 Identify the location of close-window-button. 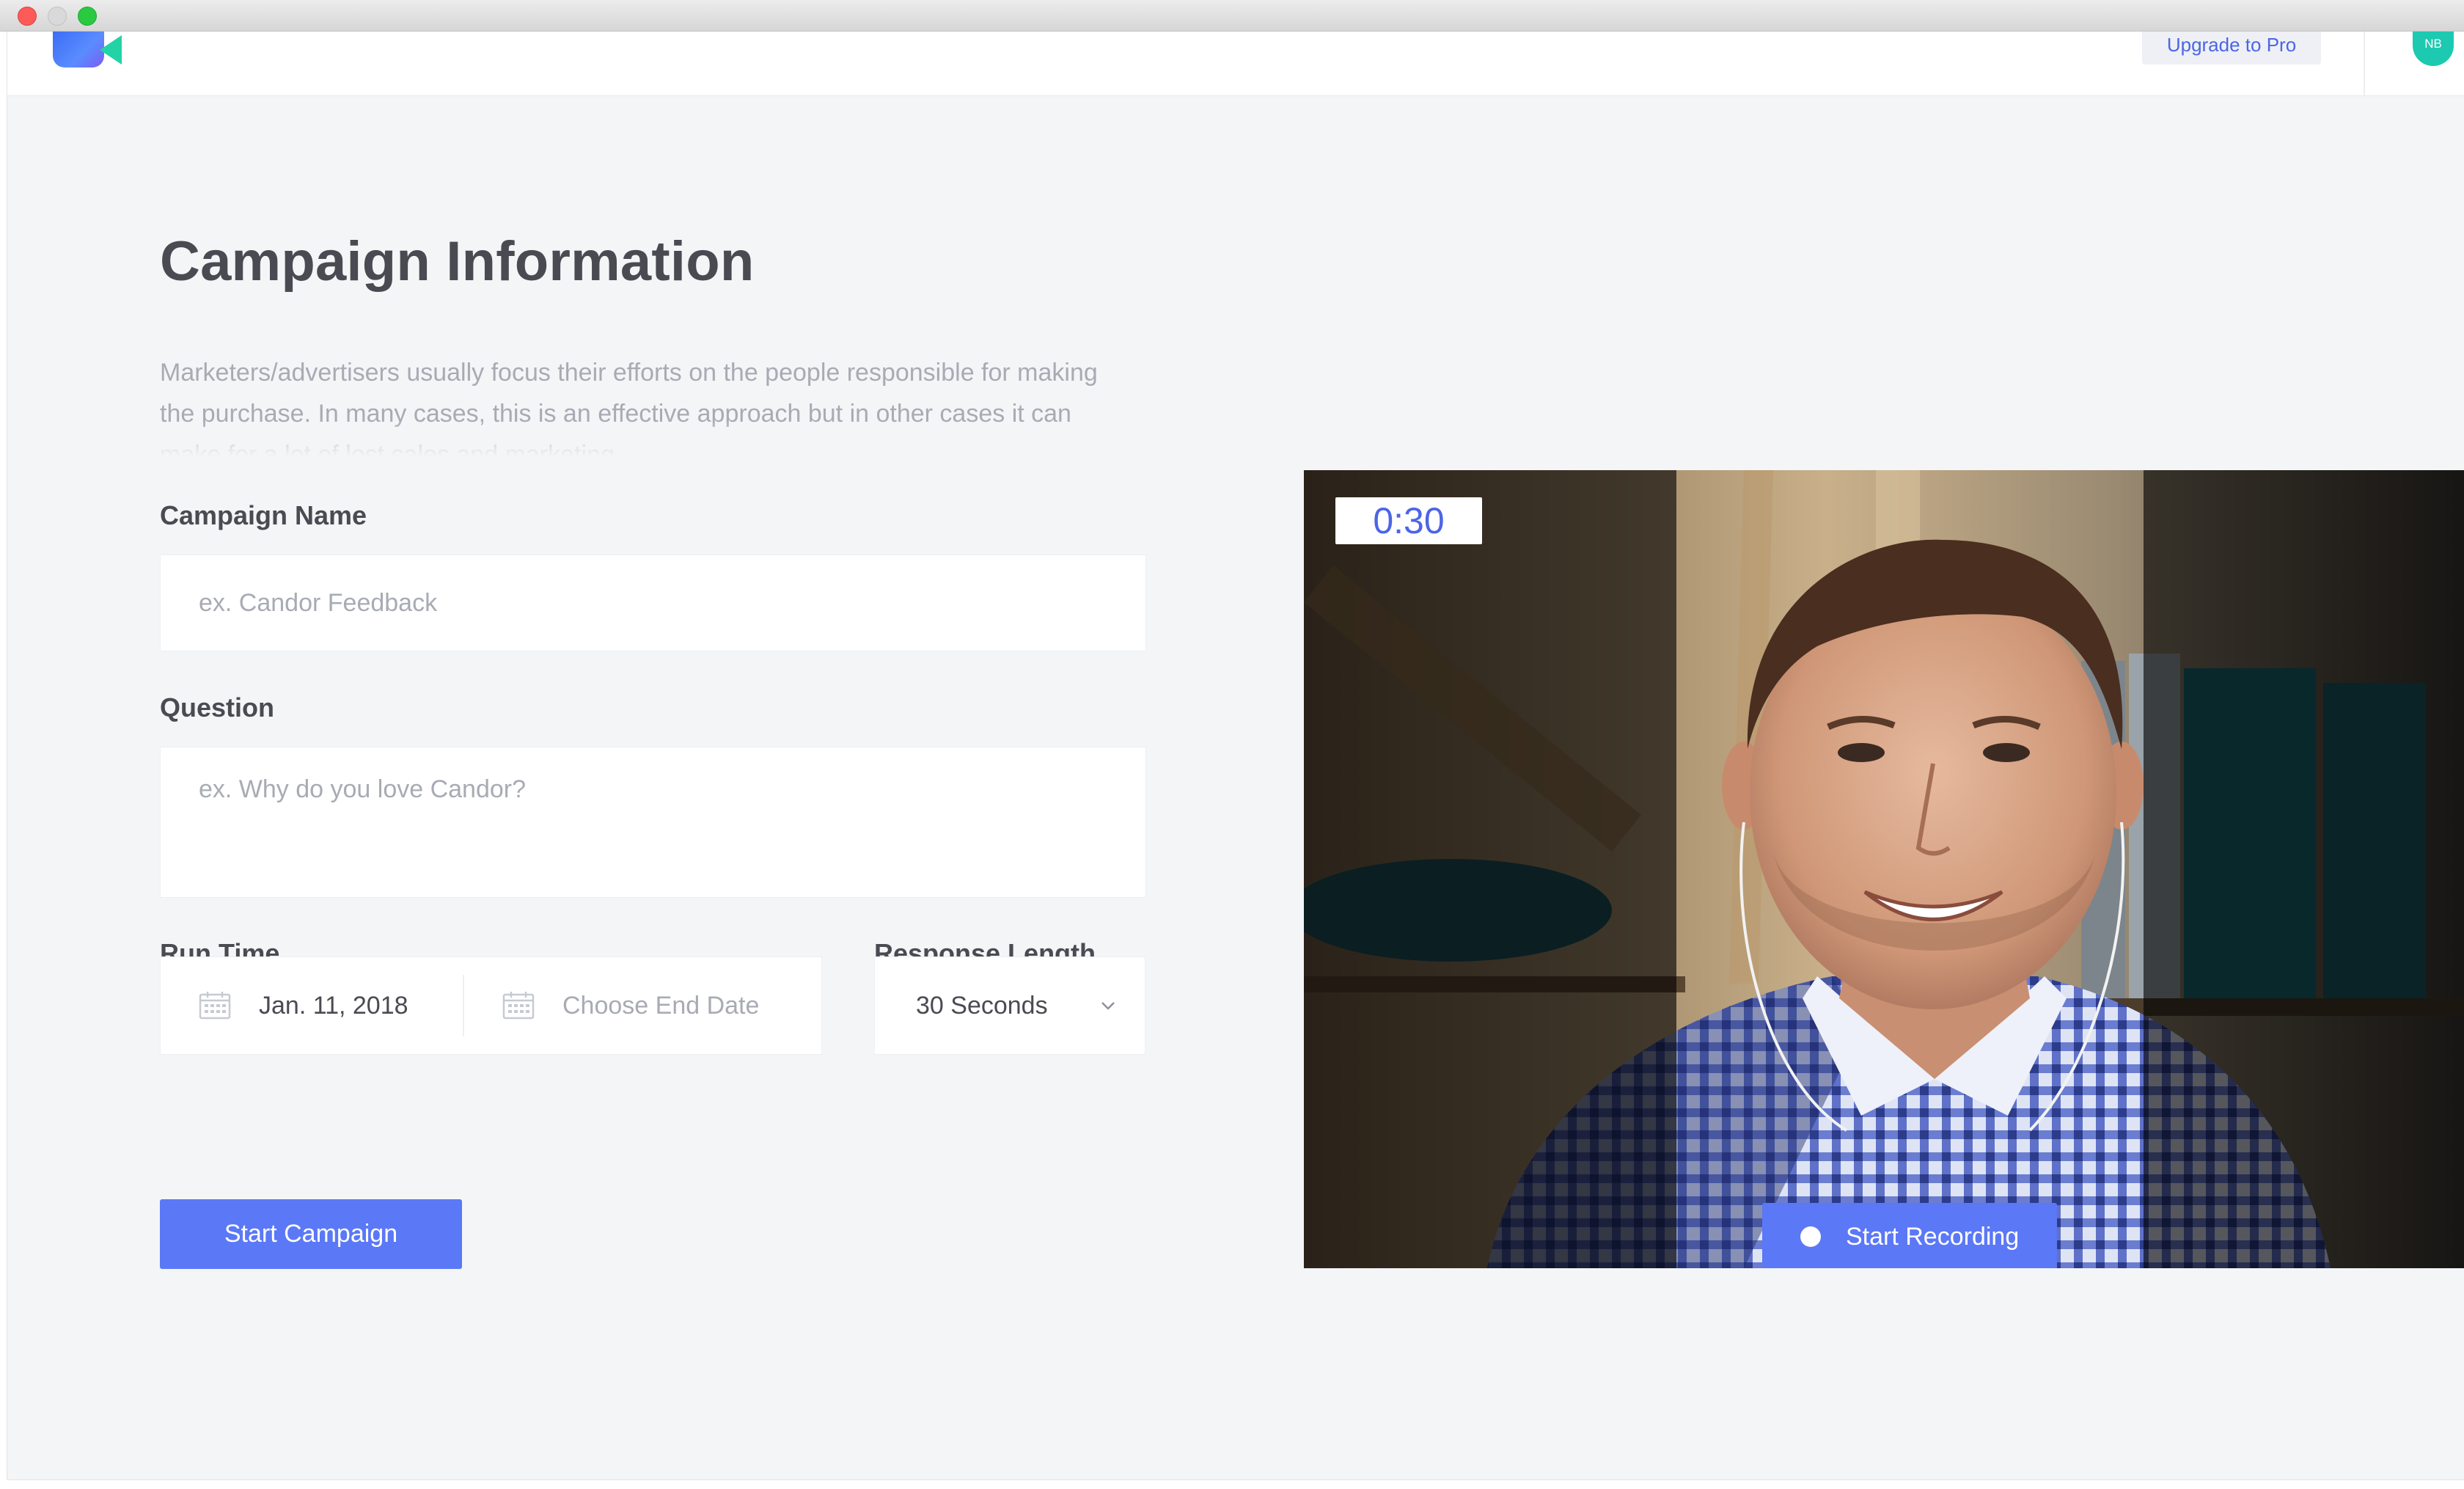
(27, 16).